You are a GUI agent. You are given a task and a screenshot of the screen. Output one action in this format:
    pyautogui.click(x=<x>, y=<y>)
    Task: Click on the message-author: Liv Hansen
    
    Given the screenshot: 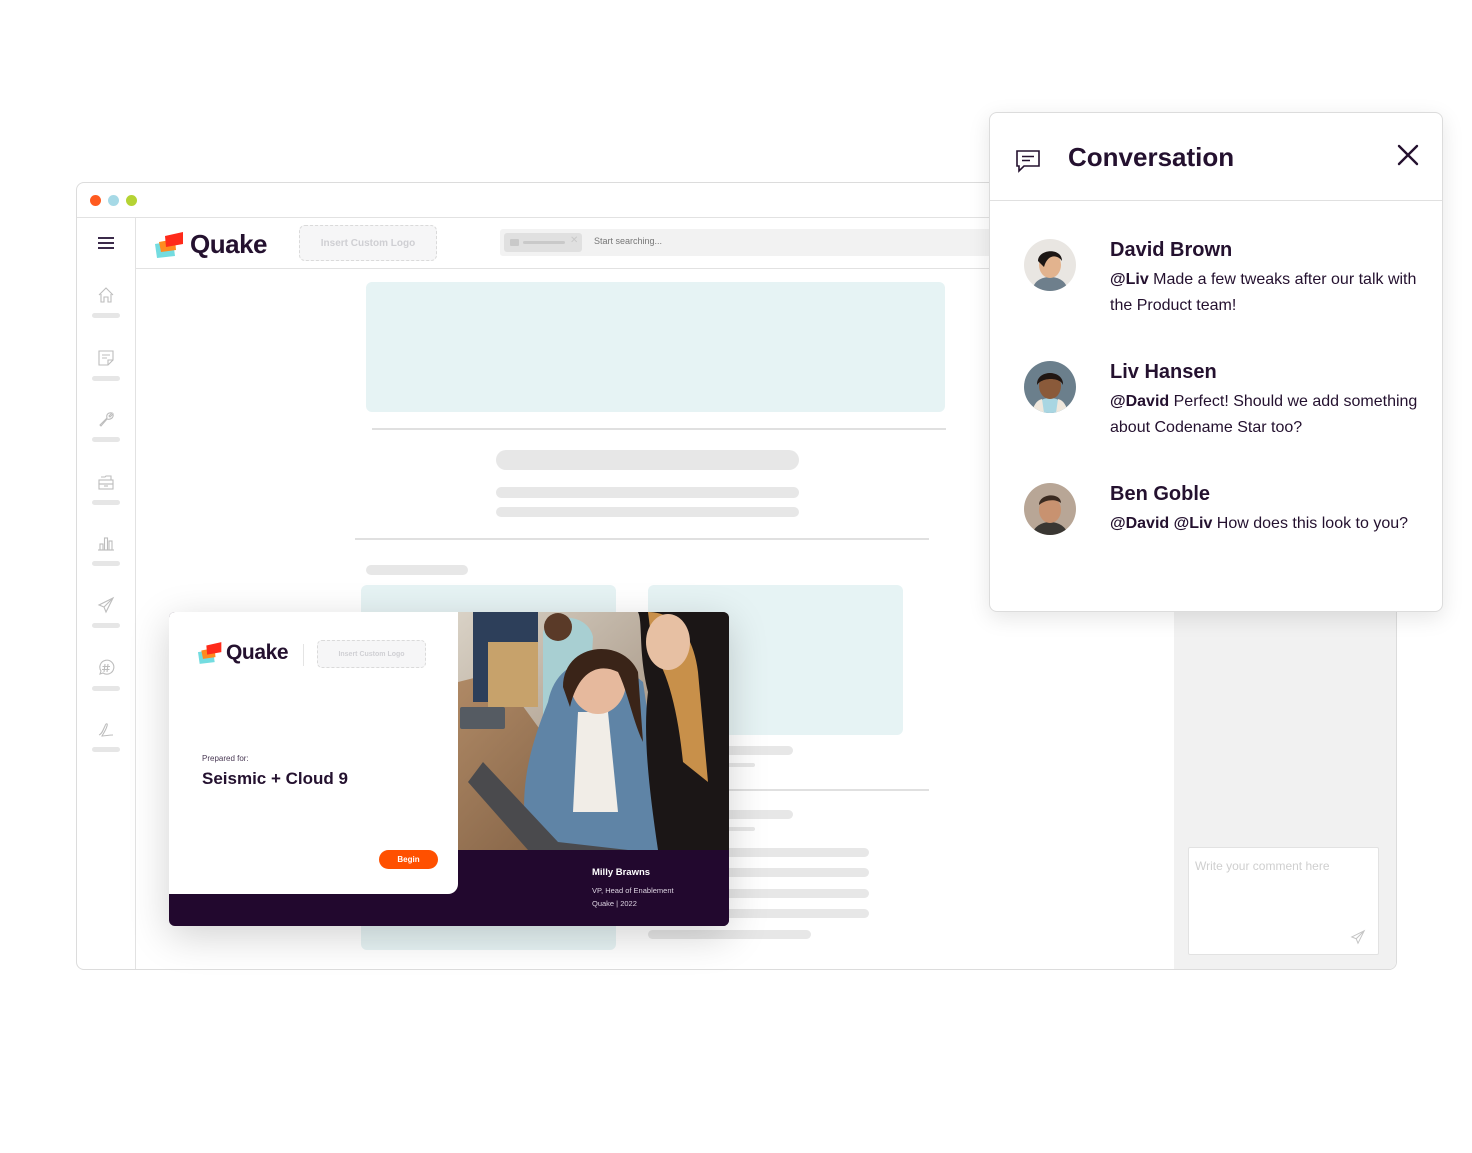 What is the action you would take?
    pyautogui.click(x=1163, y=372)
    